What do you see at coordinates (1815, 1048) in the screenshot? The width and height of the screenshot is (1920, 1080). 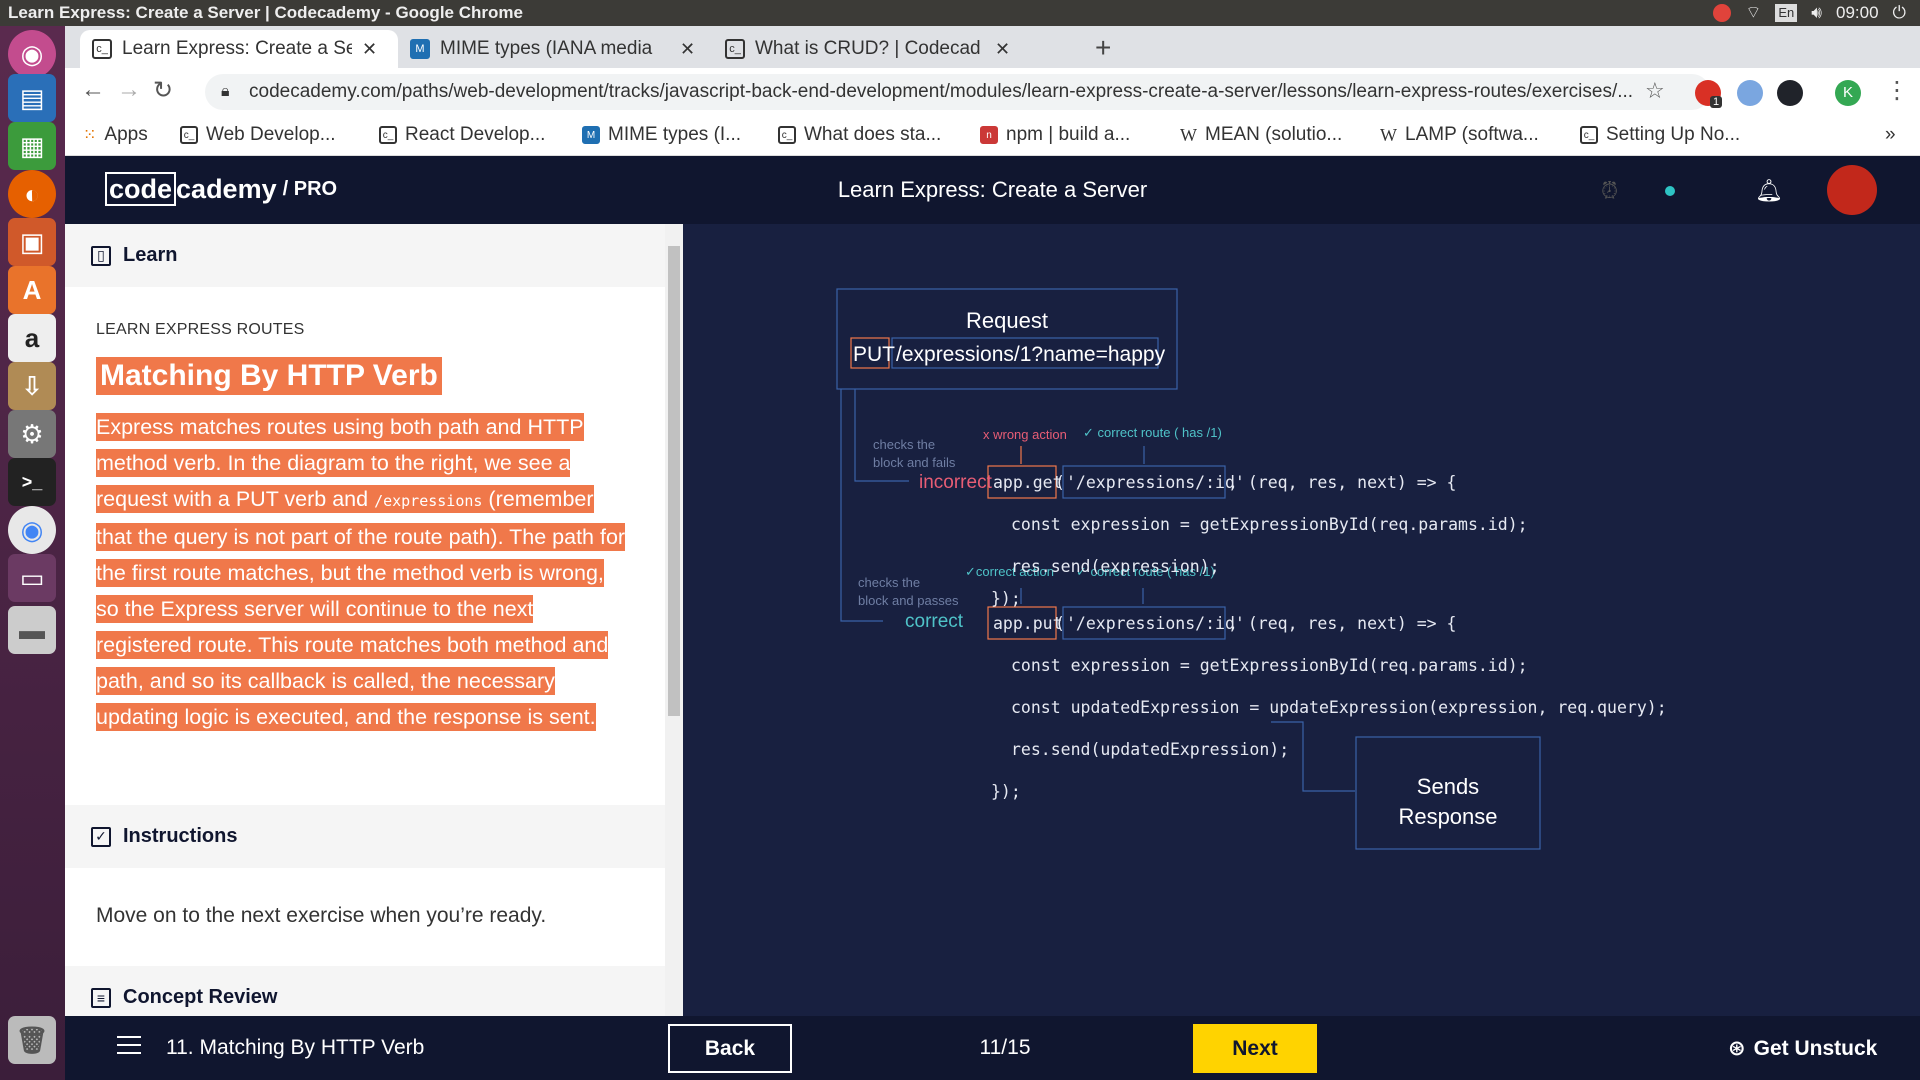 I see `get-unstuck-label: Get Unstuck` at bounding box center [1815, 1048].